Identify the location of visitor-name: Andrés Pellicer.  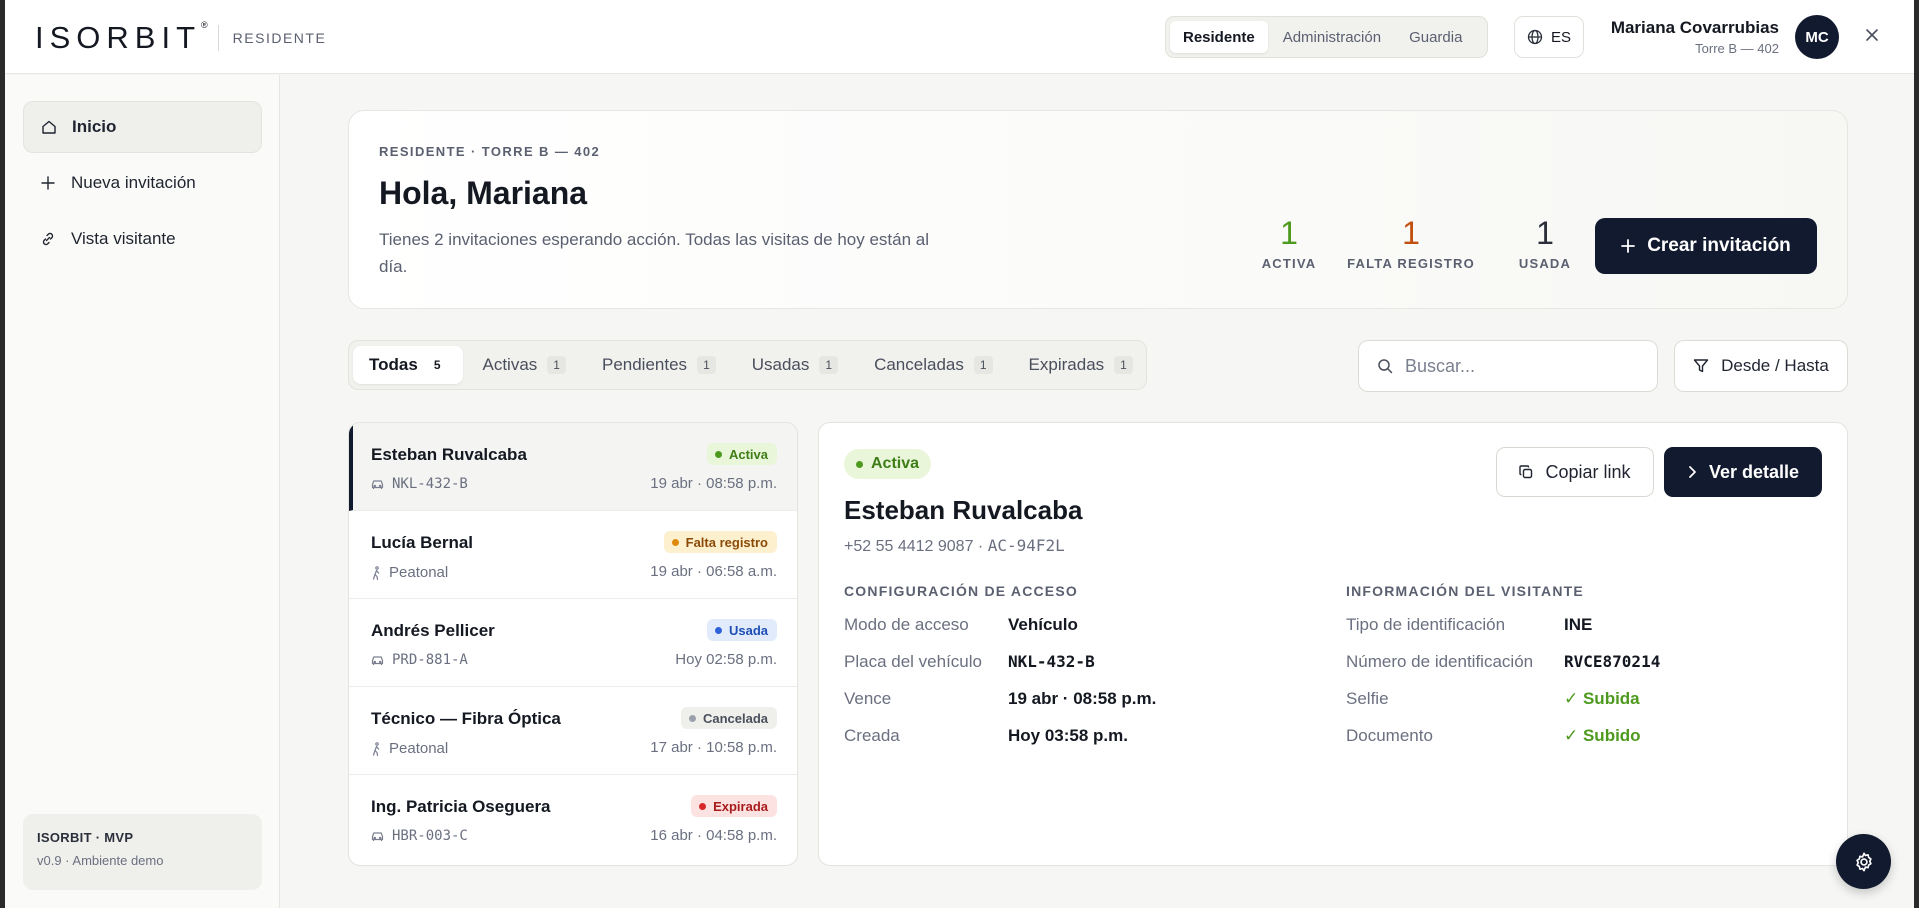
(433, 630).